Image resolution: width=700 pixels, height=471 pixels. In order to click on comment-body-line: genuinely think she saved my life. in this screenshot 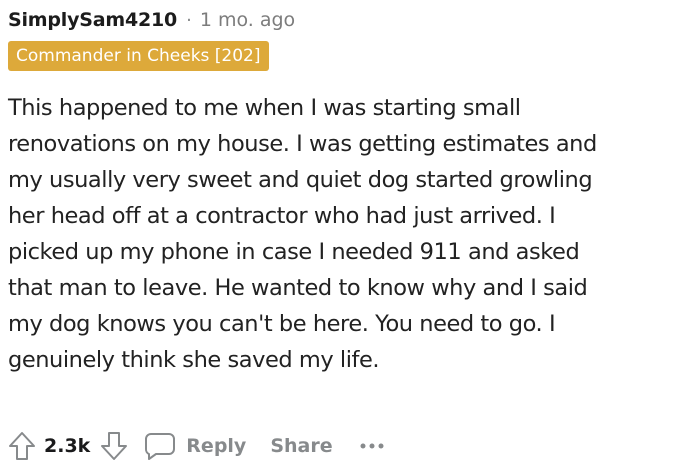, I will do `click(194, 360)`.